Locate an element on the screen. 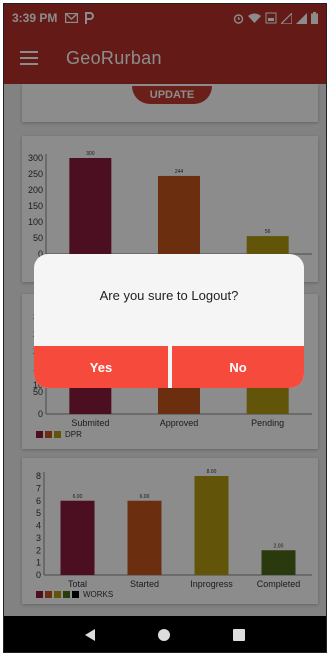 Image resolution: width=330 pixels, height=655 pixels. navigation-bar is located at coordinates (165, 634).